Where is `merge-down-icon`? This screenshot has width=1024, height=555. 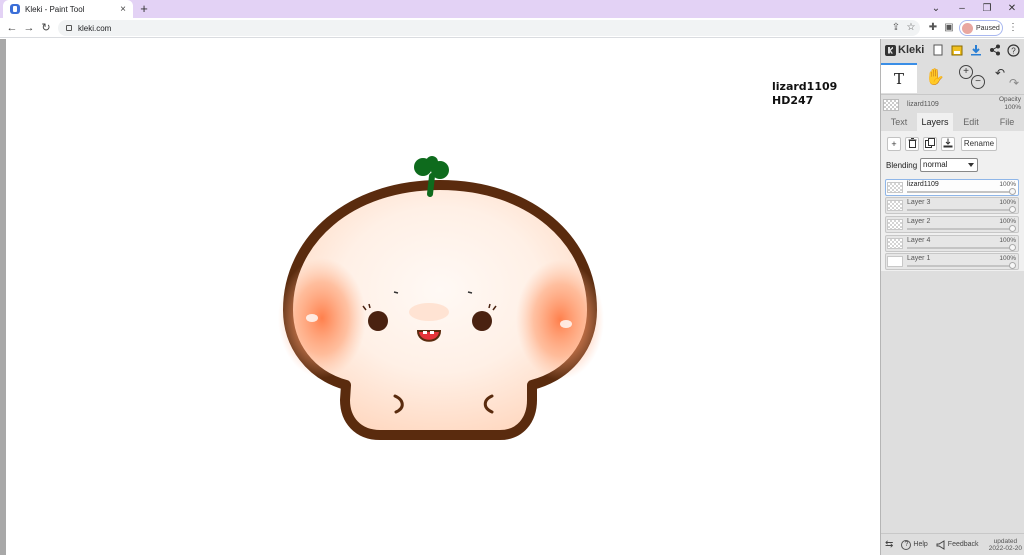
merge-down-icon is located at coordinates (948, 143).